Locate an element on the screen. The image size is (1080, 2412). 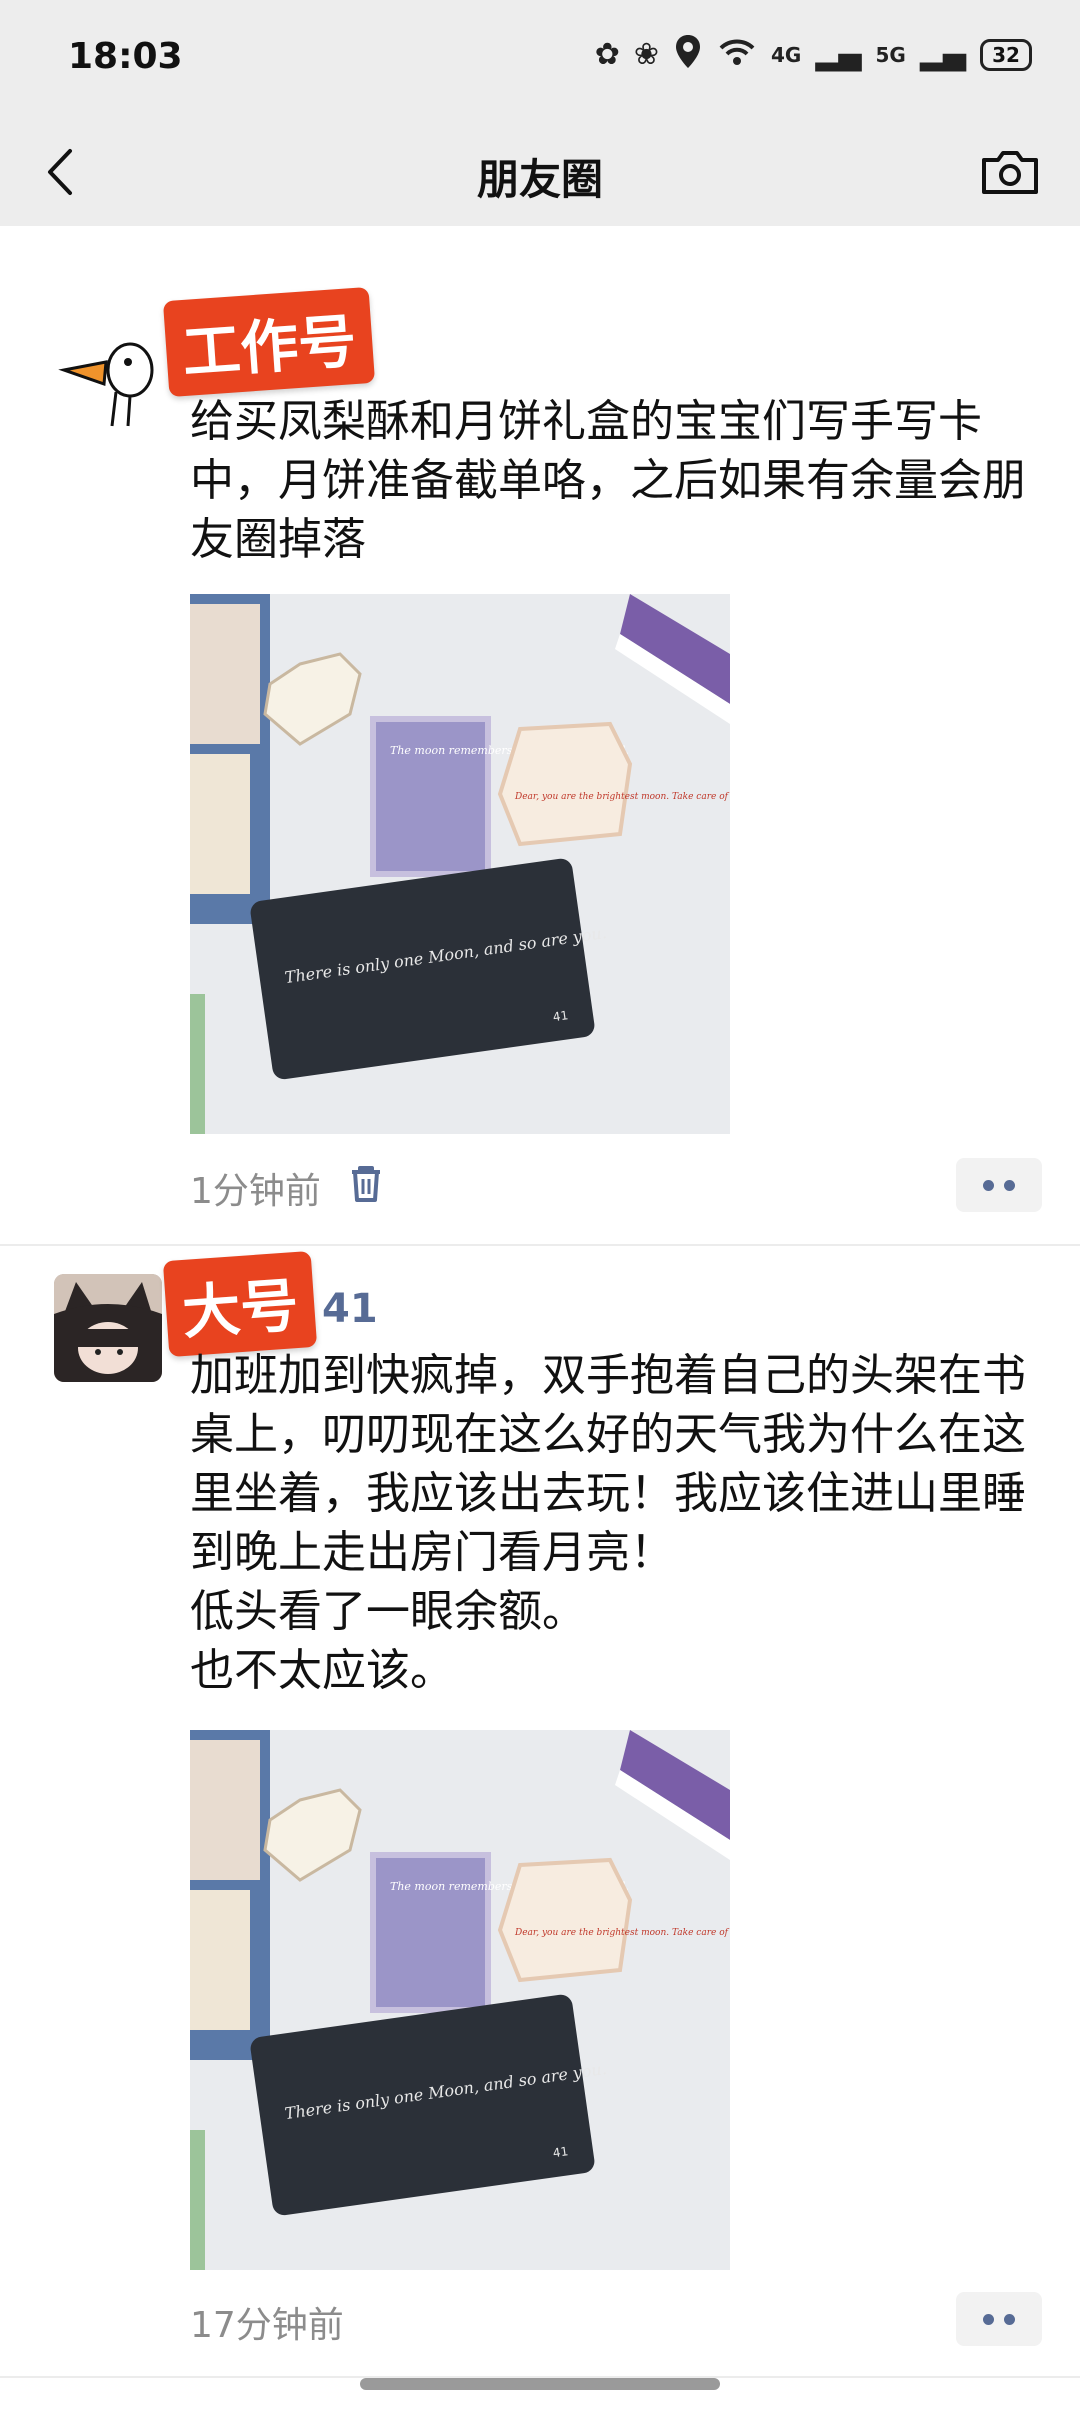
home-indicator is located at coordinates (540, 2384).